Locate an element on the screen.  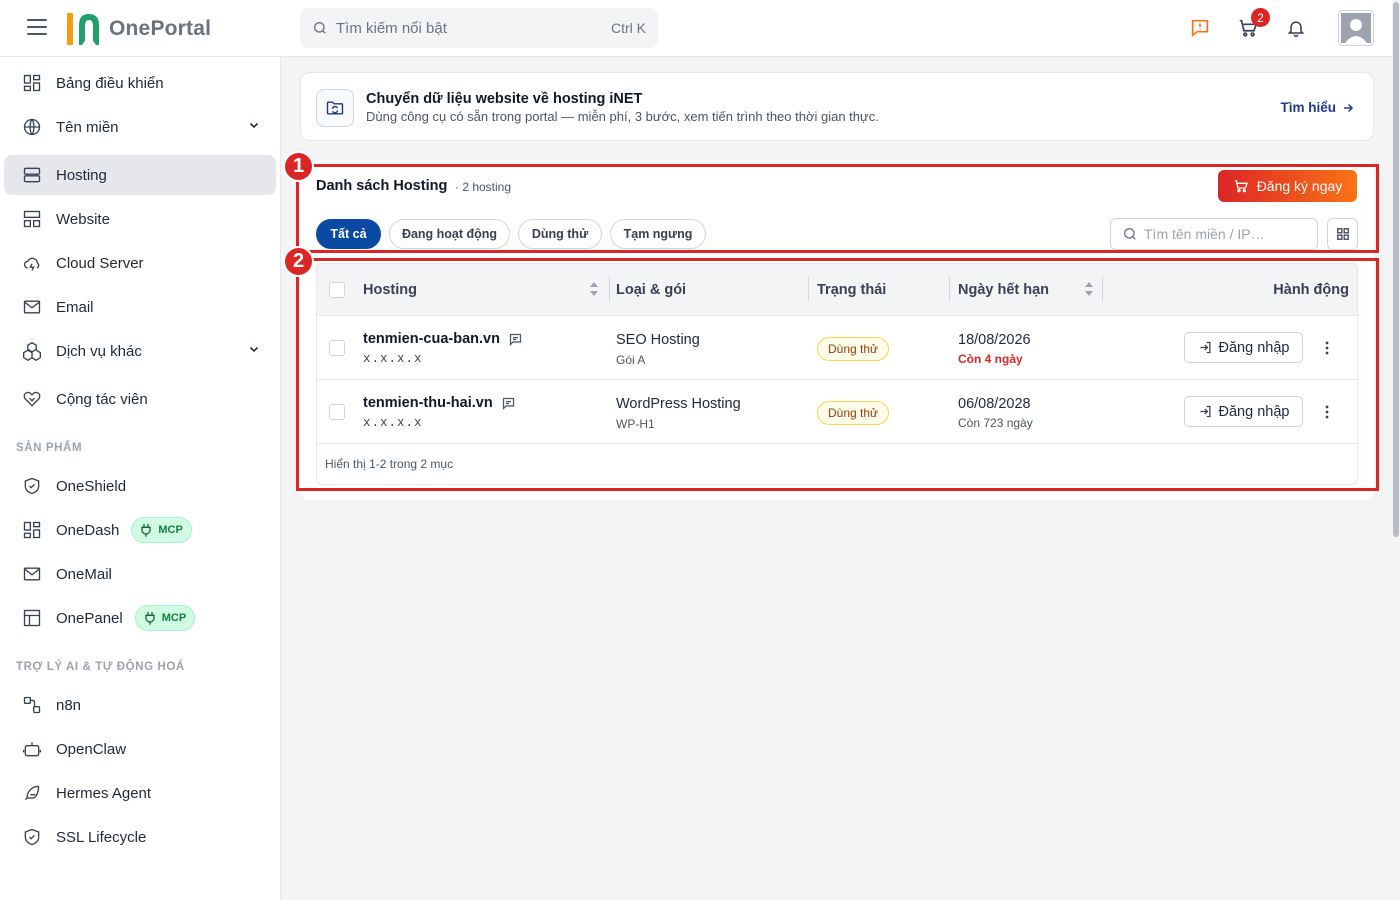
sidebar-item-label: n8n is located at coordinates (69, 705).